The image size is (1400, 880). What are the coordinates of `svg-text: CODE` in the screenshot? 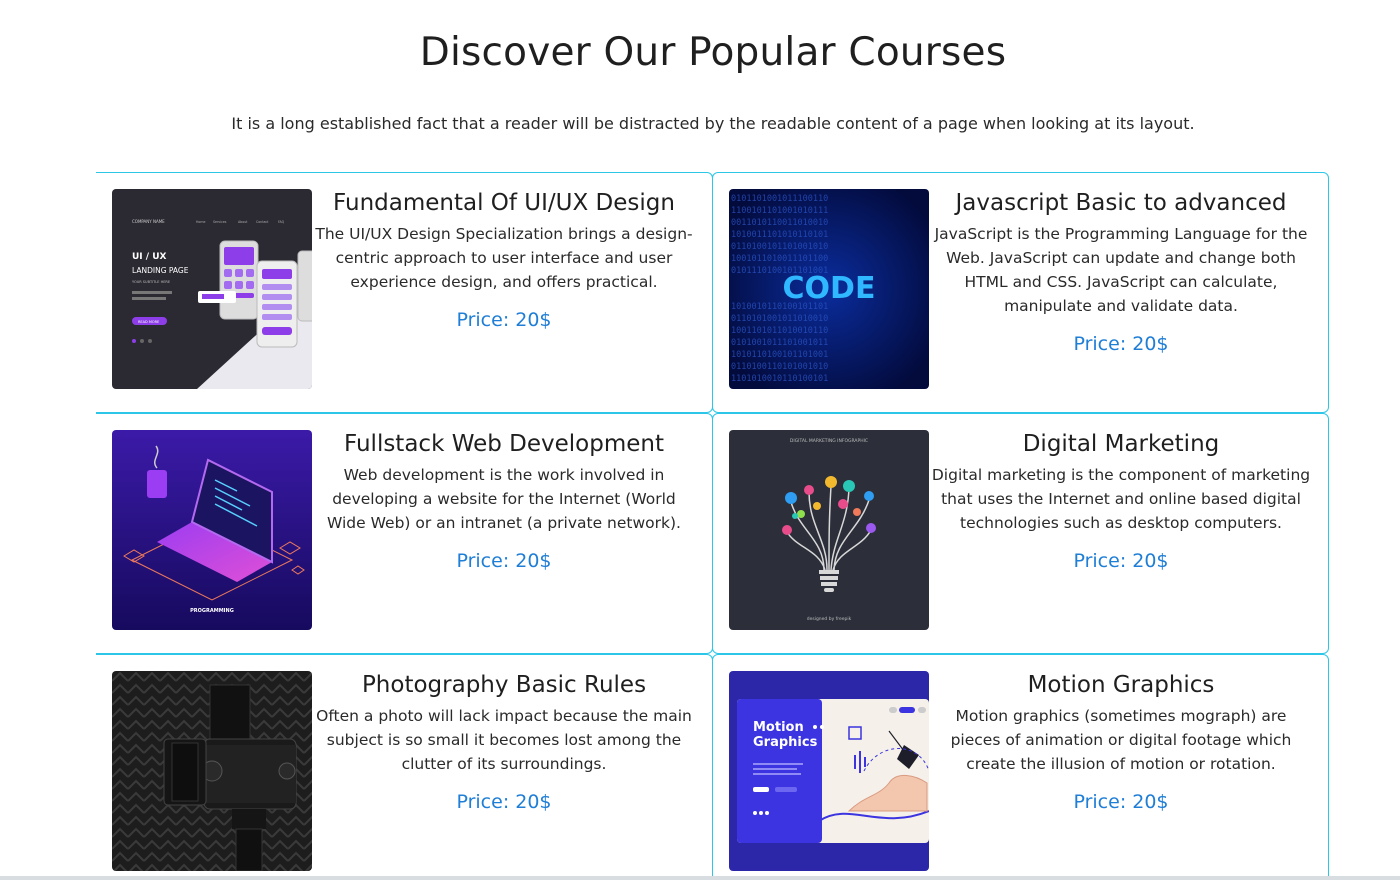 It's located at (829, 288).